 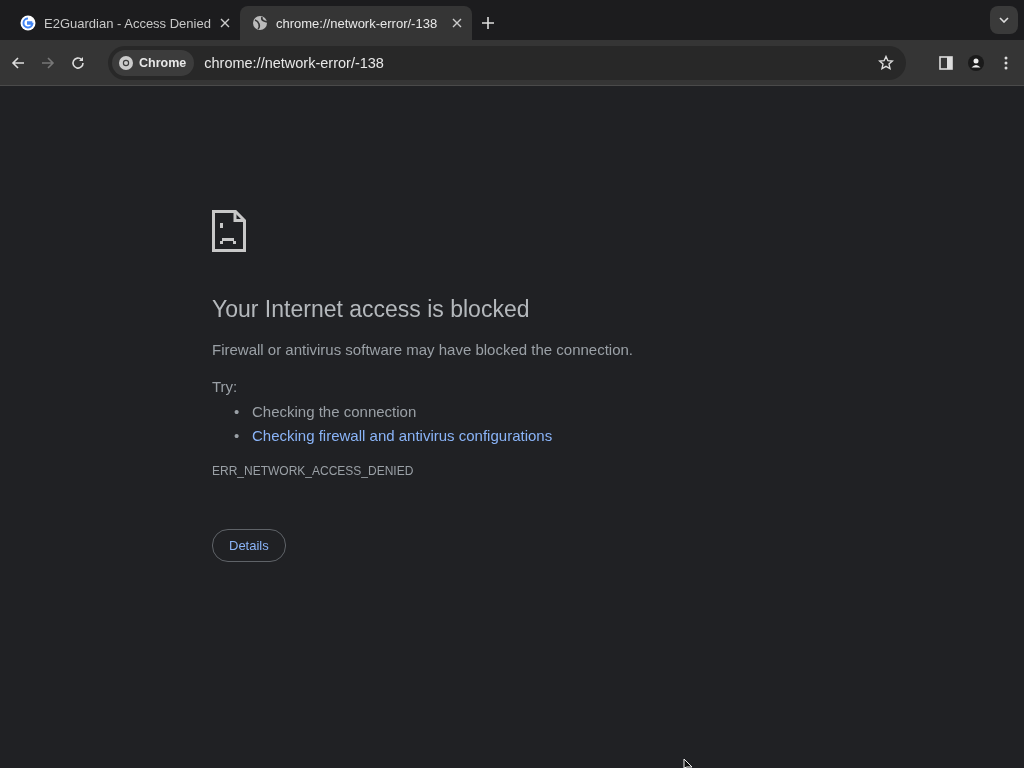 I want to click on suggestion-text: Checking the connection, so click(x=334, y=412).